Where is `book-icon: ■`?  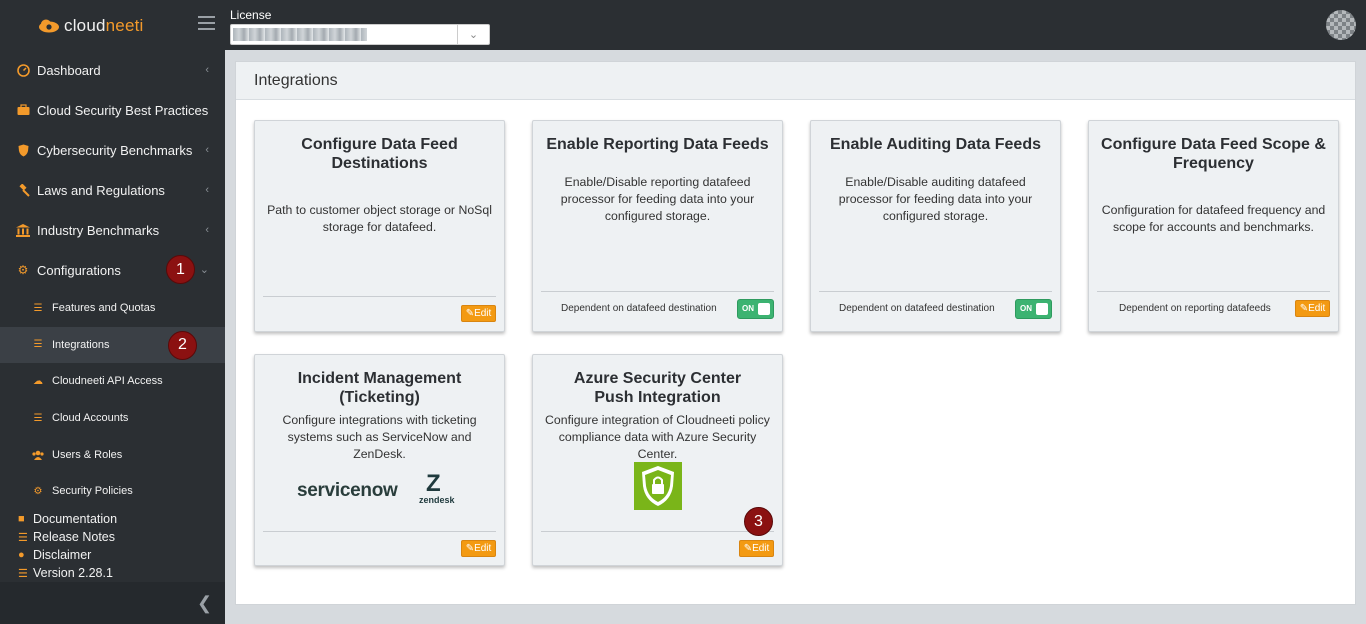 book-icon: ■ is located at coordinates (21, 519).